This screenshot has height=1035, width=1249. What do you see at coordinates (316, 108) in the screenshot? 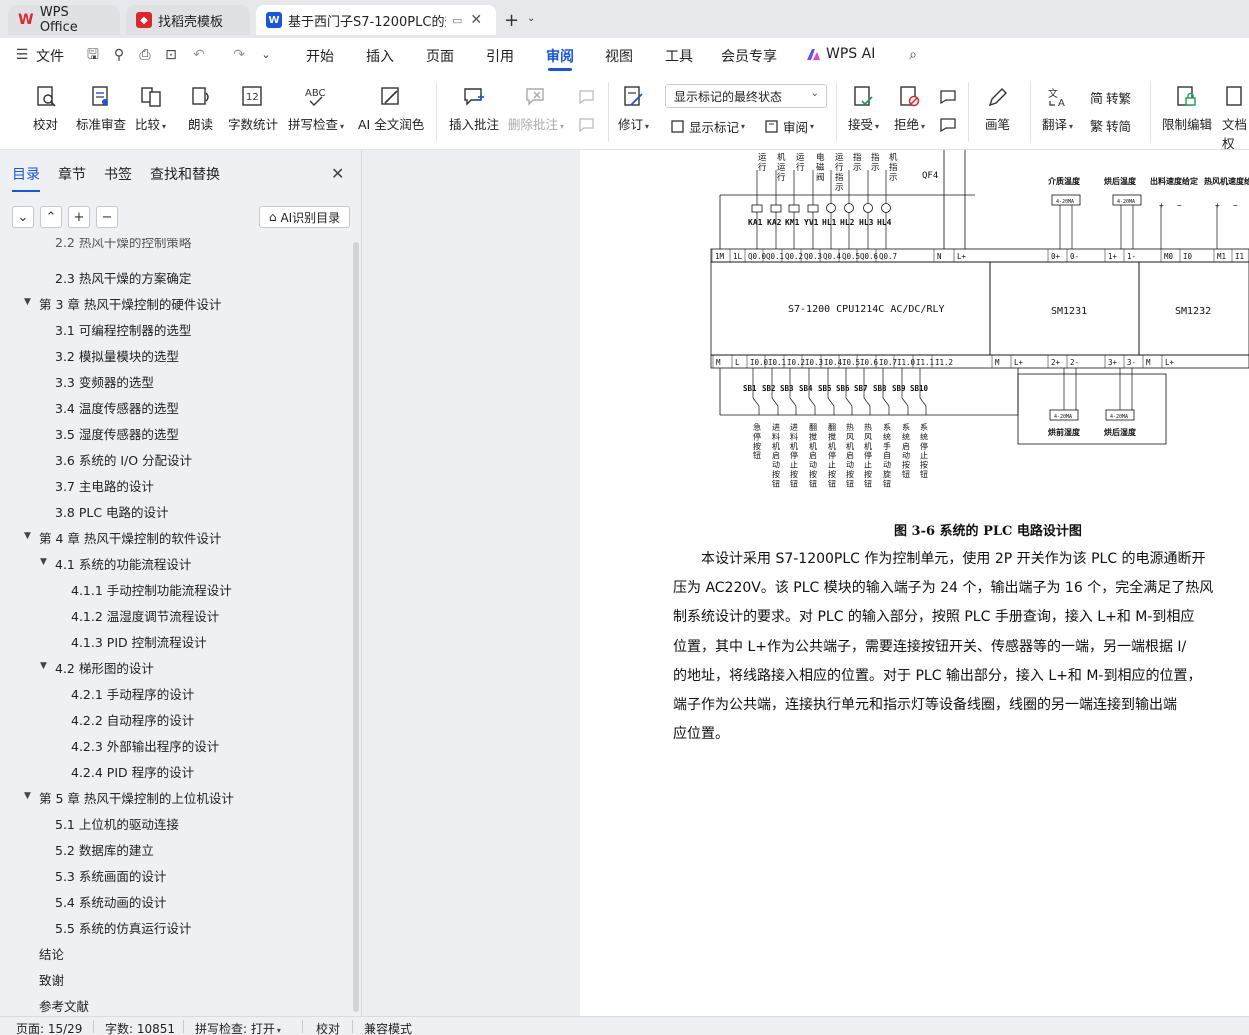
I see `spell-check-button: ABC 拼写检查 ▾` at bounding box center [316, 108].